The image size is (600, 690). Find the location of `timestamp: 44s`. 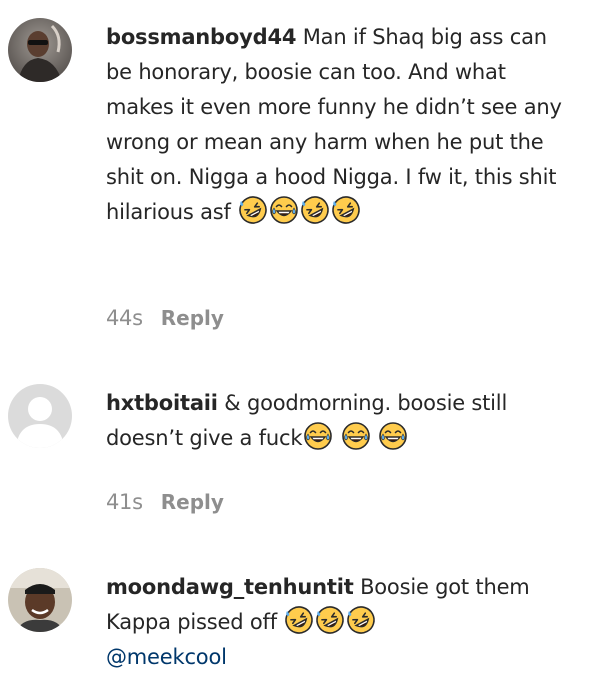

timestamp: 44s is located at coordinates (124, 318).